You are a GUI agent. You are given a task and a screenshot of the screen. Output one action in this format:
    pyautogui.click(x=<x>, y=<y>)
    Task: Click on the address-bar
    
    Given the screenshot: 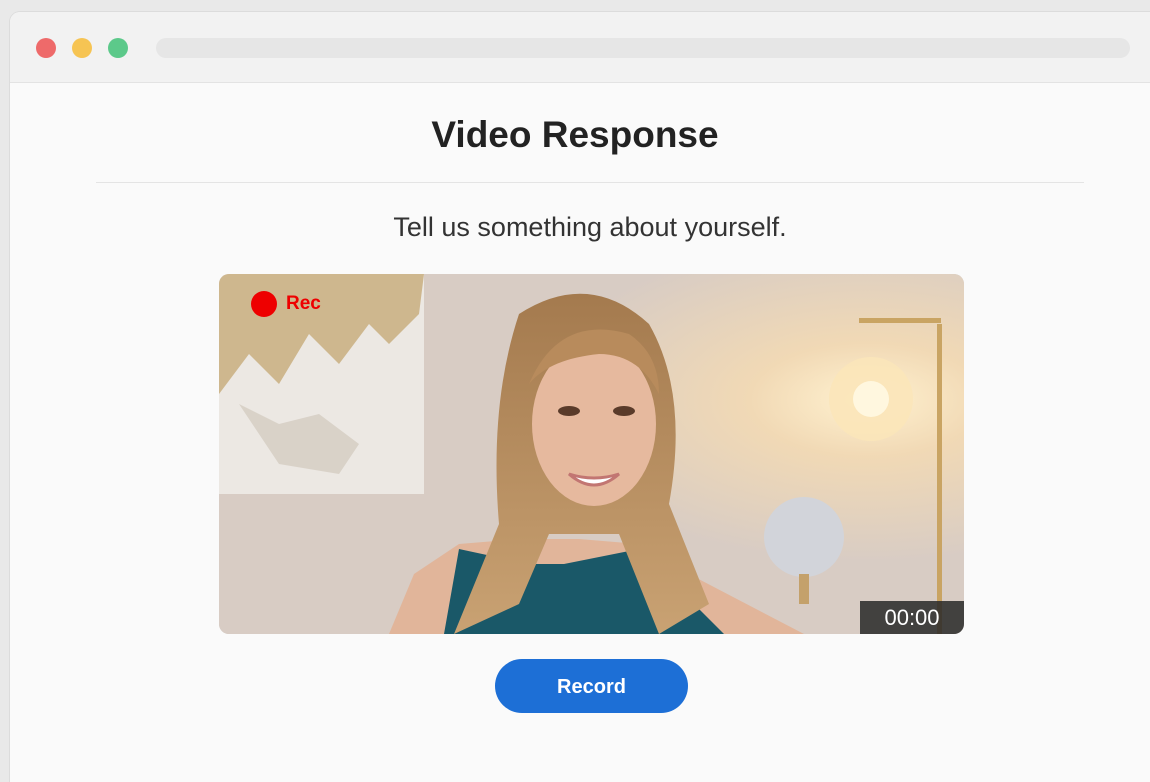 What is the action you would take?
    pyautogui.click(x=643, y=48)
    